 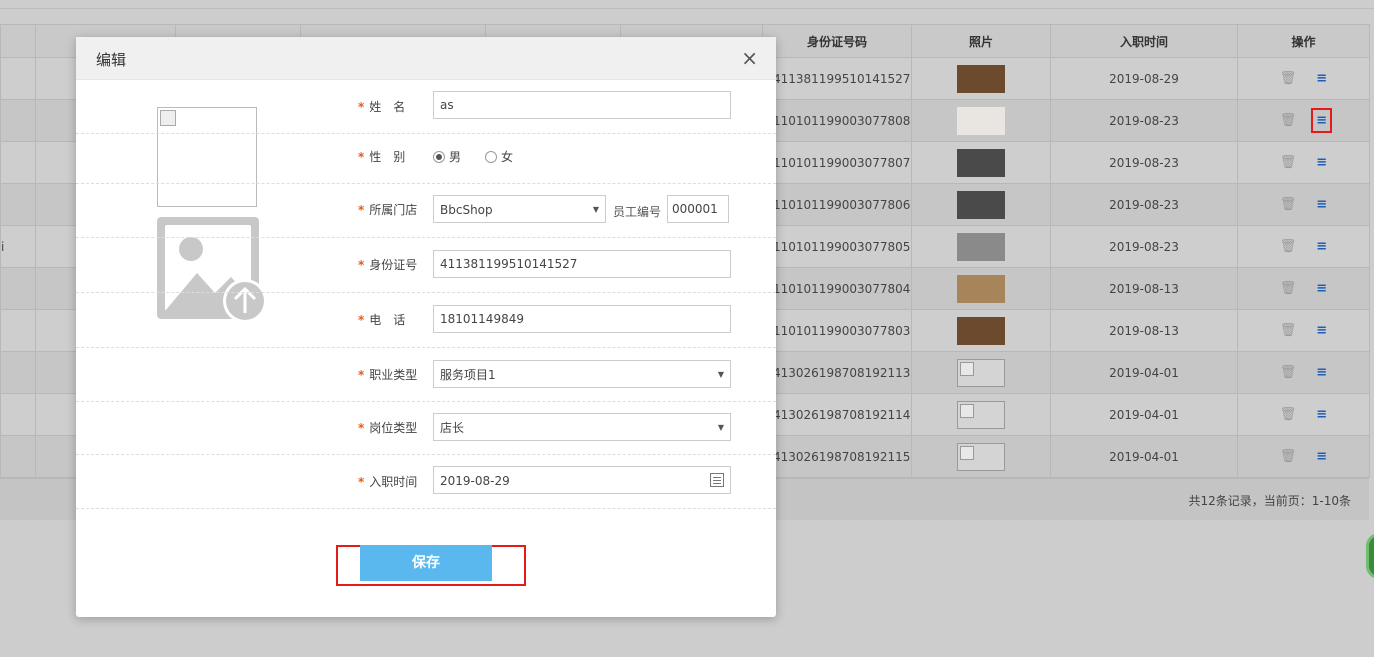 I want to click on radio-selected-icon, so click(x=439, y=157).